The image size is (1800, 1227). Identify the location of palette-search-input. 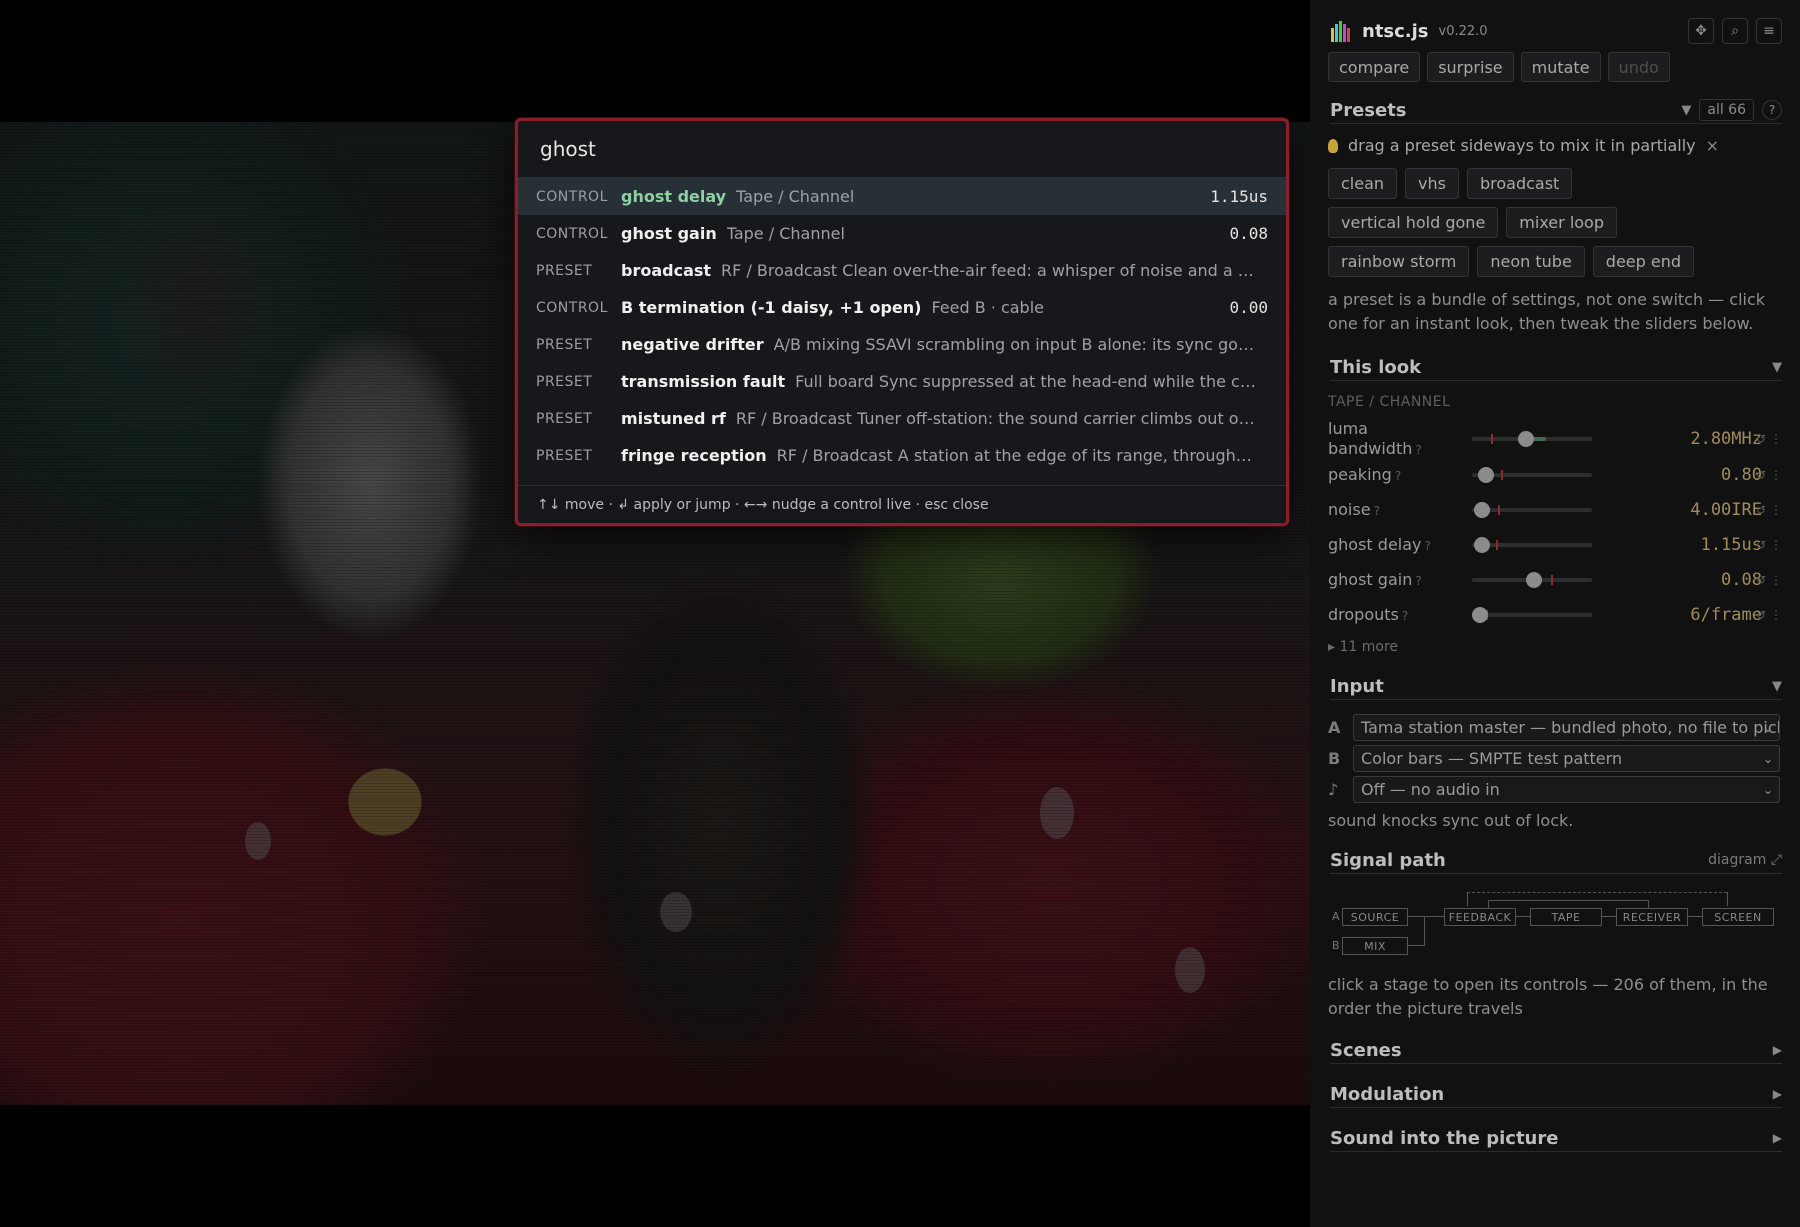
(902, 149).